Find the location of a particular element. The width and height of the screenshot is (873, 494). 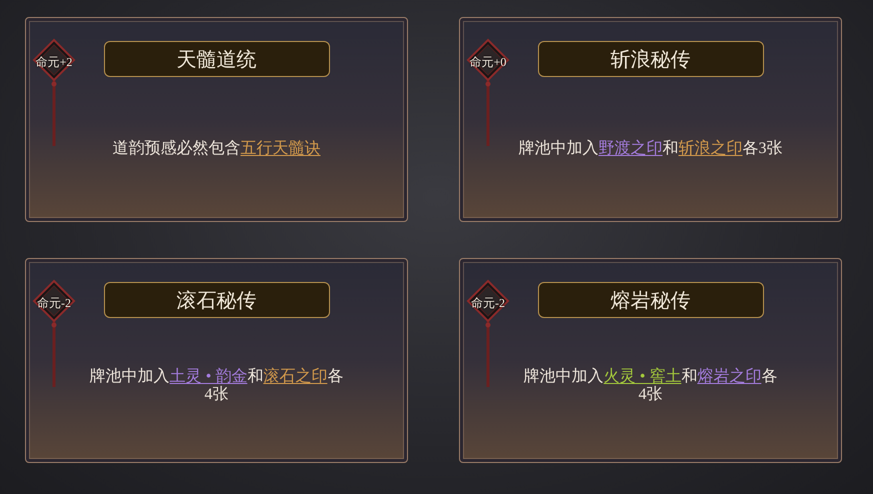

card-link: 熔岩之印 is located at coordinates (729, 376).